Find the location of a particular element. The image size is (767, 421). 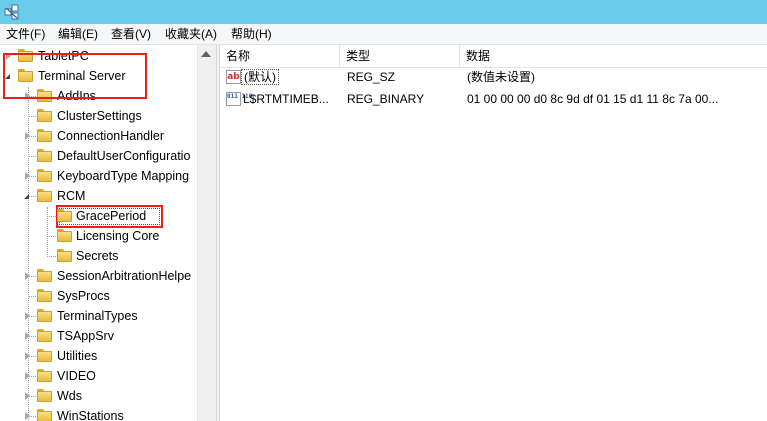

tree-item-label: RCM is located at coordinates (71, 196).